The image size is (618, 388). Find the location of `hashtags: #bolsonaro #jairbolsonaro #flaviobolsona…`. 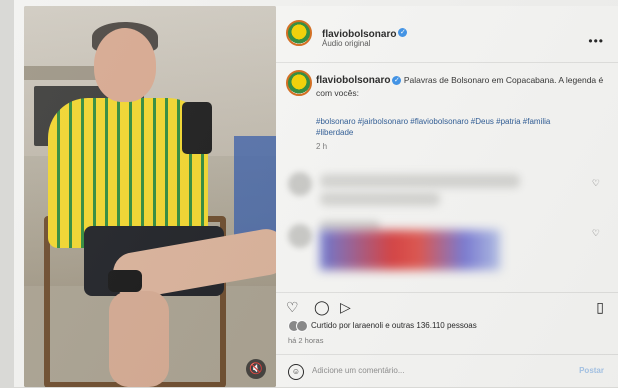

hashtags: #bolsonaro #jairbolsonaro #flaviobolsona… is located at coordinates (436, 127).